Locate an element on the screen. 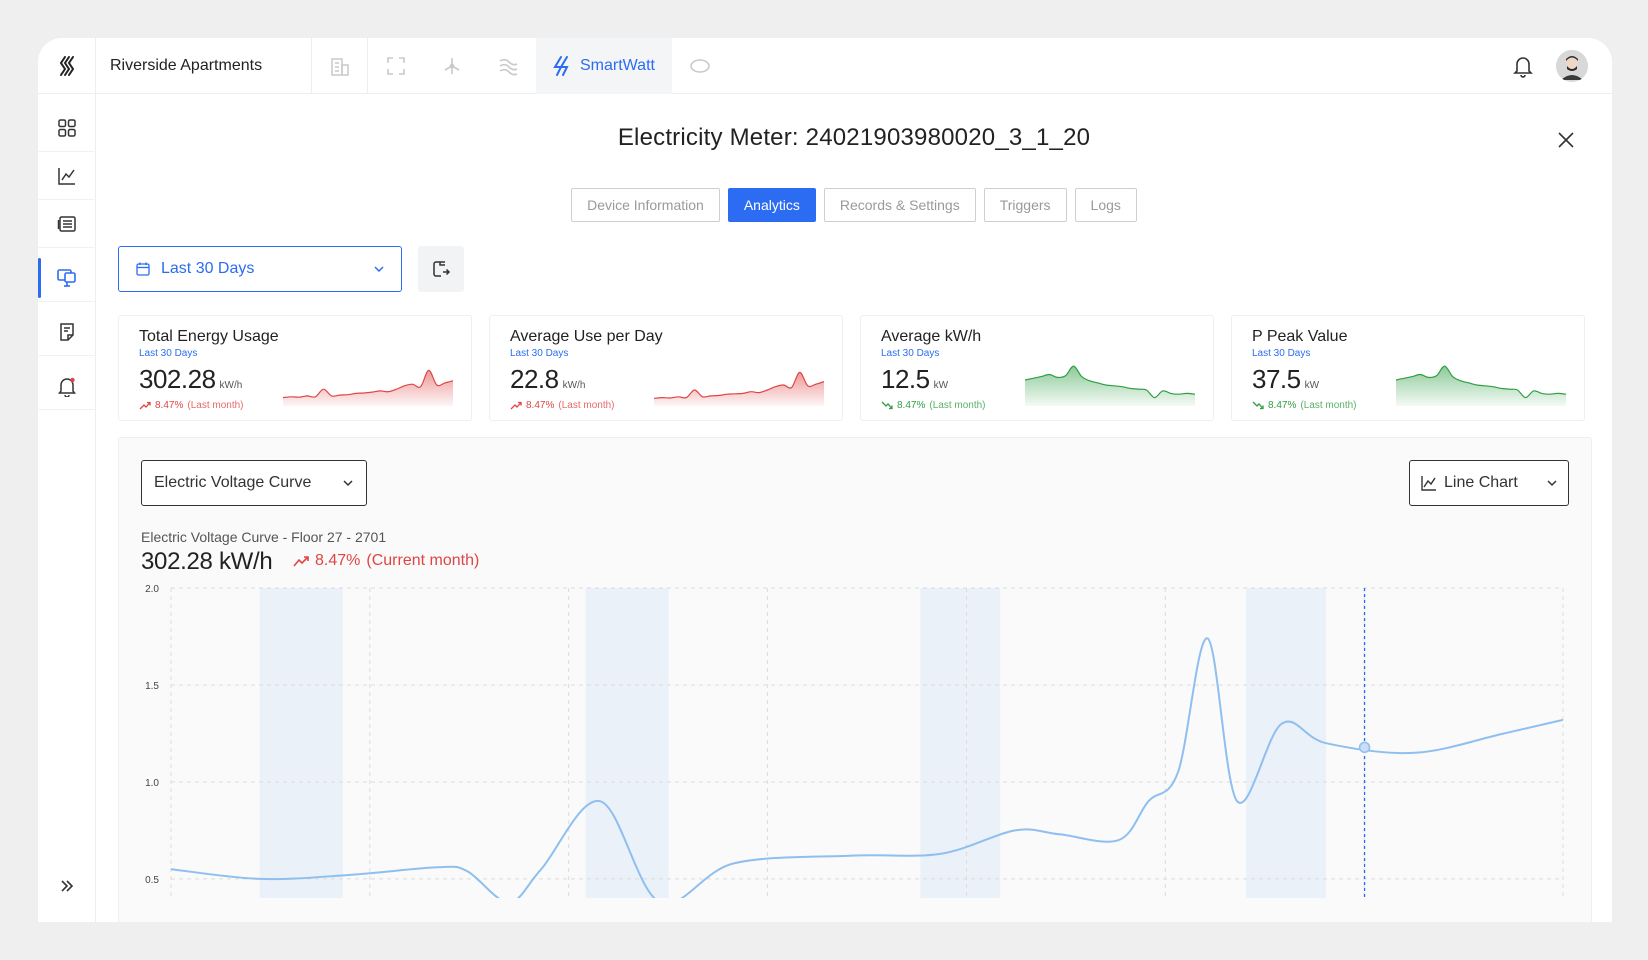  tab-analytics: Analytics is located at coordinates (771, 205).